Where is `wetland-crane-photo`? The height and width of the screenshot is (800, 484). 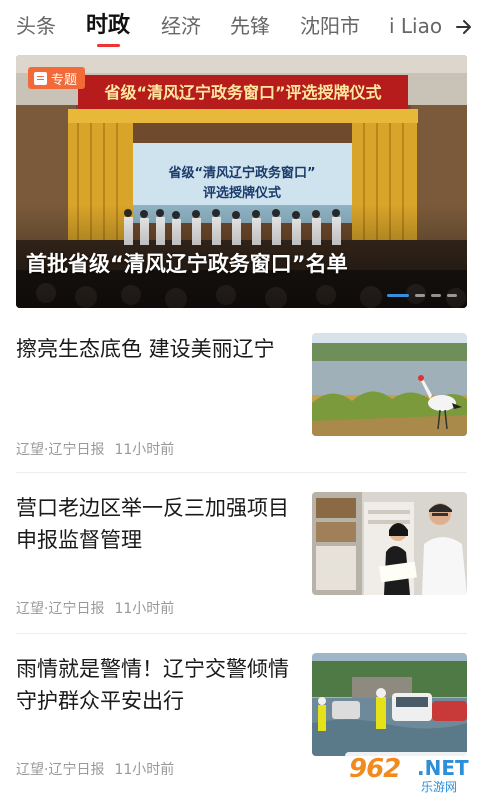
wetland-crane-photo is located at coordinates (389, 384).